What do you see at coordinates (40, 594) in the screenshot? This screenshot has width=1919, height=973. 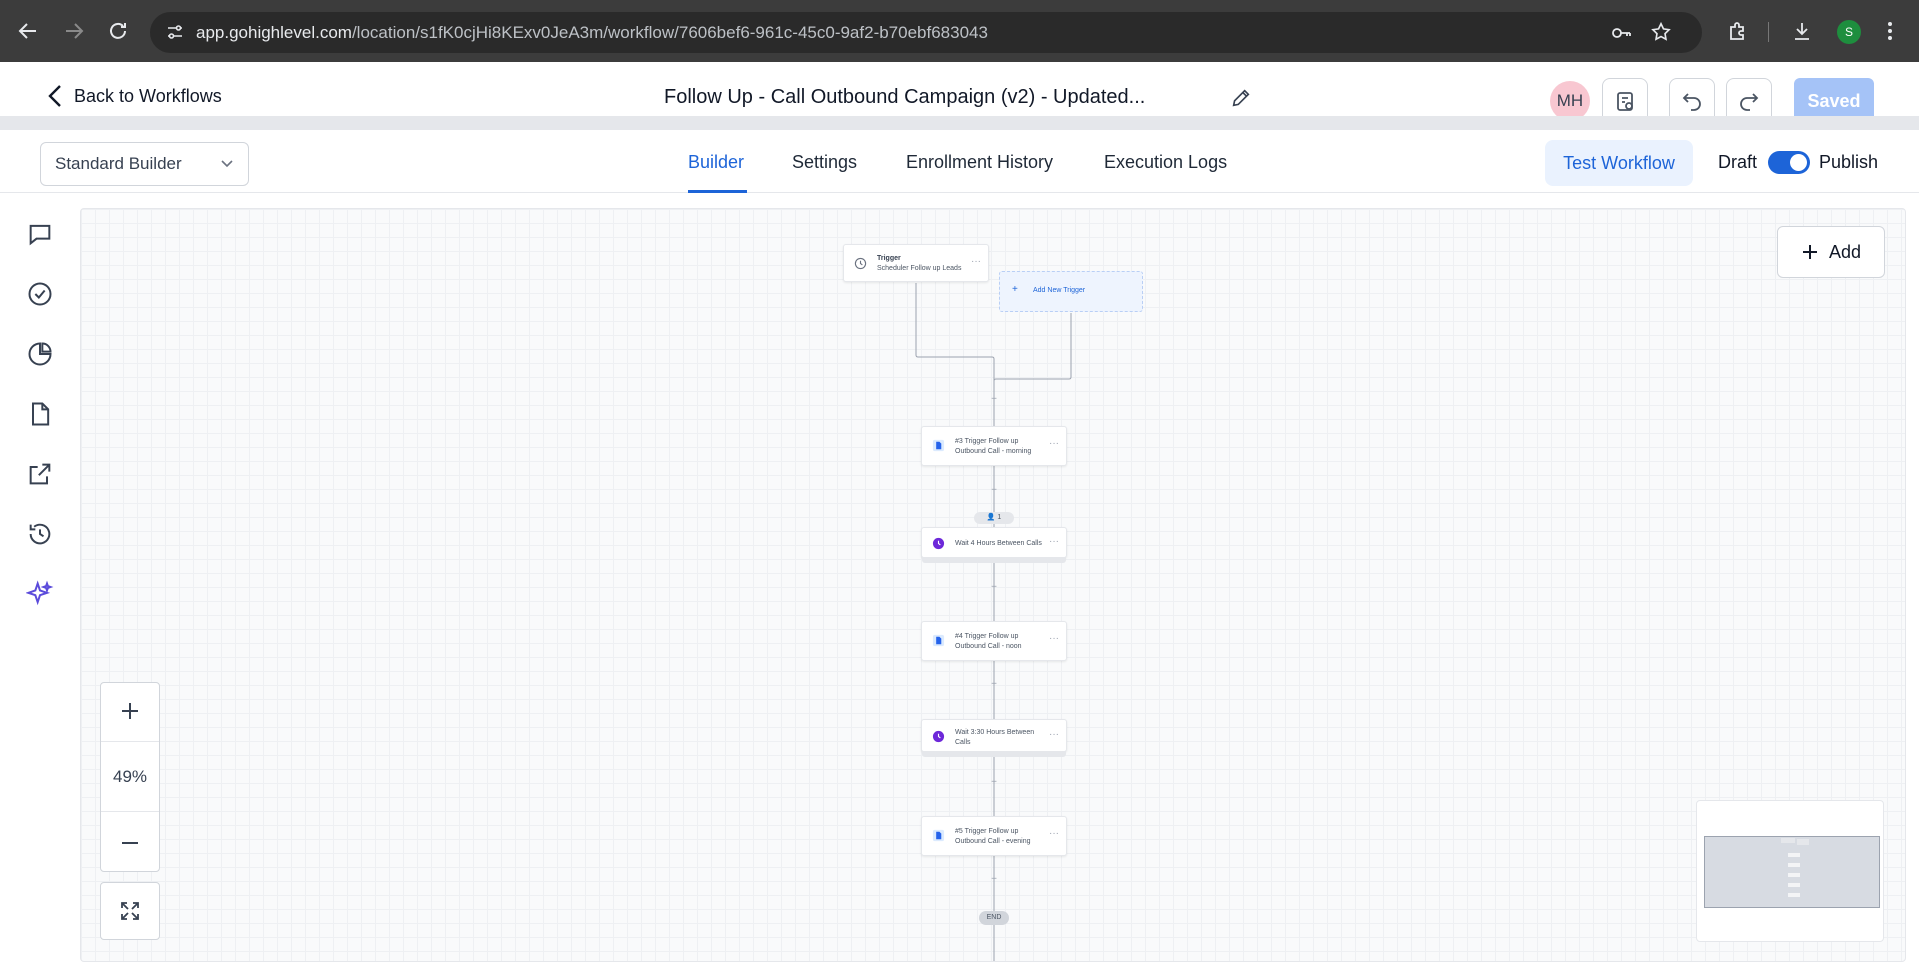 I see `sparkles-icon` at bounding box center [40, 594].